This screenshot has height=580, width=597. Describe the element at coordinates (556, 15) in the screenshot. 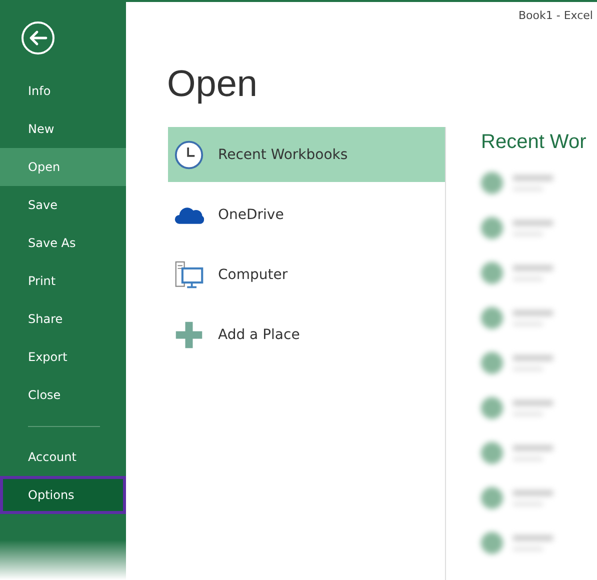

I see `window-title: Book1 - Excel` at that location.